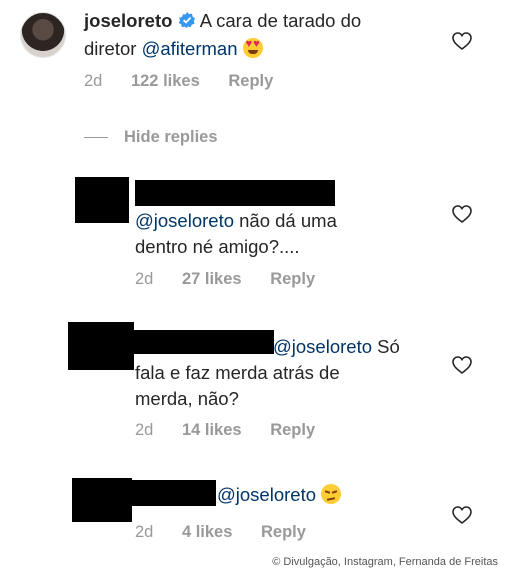 The image size is (506, 576). I want to click on redacted-username, so click(235, 193).